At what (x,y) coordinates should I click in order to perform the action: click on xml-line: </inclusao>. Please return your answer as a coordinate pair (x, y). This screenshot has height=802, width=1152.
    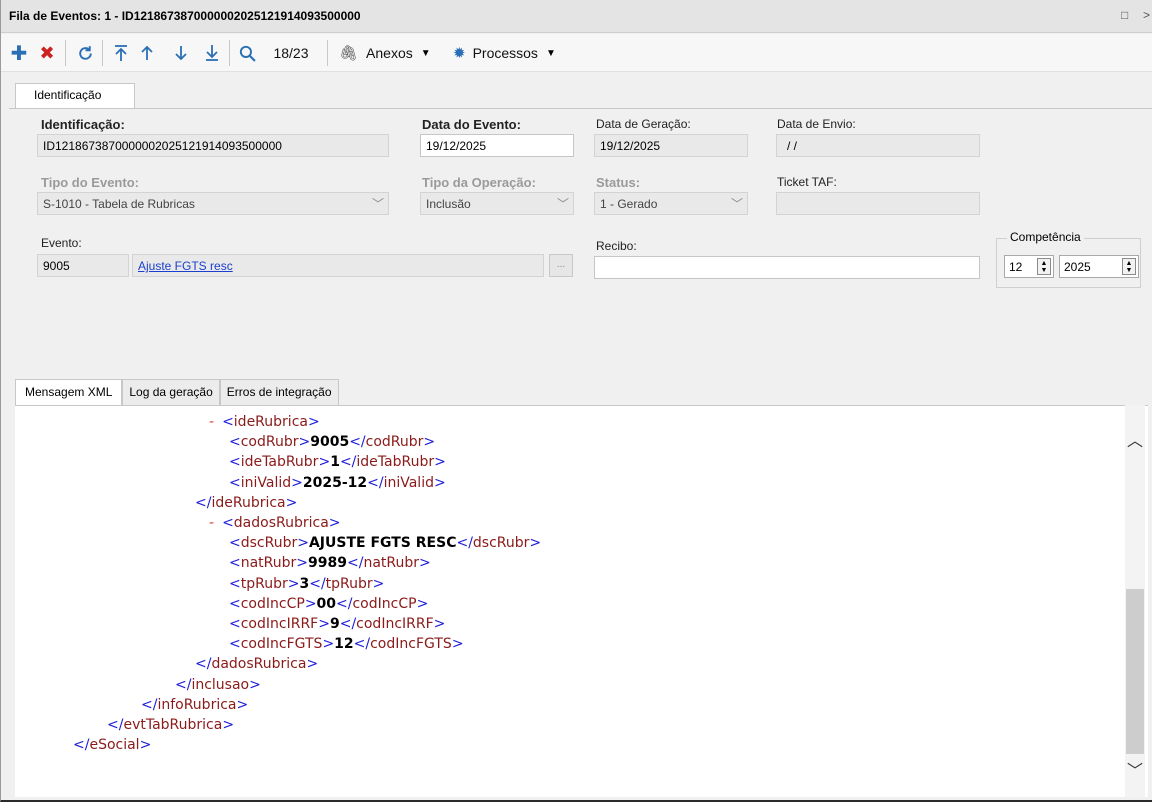
    Looking at the image, I should click on (218, 685).